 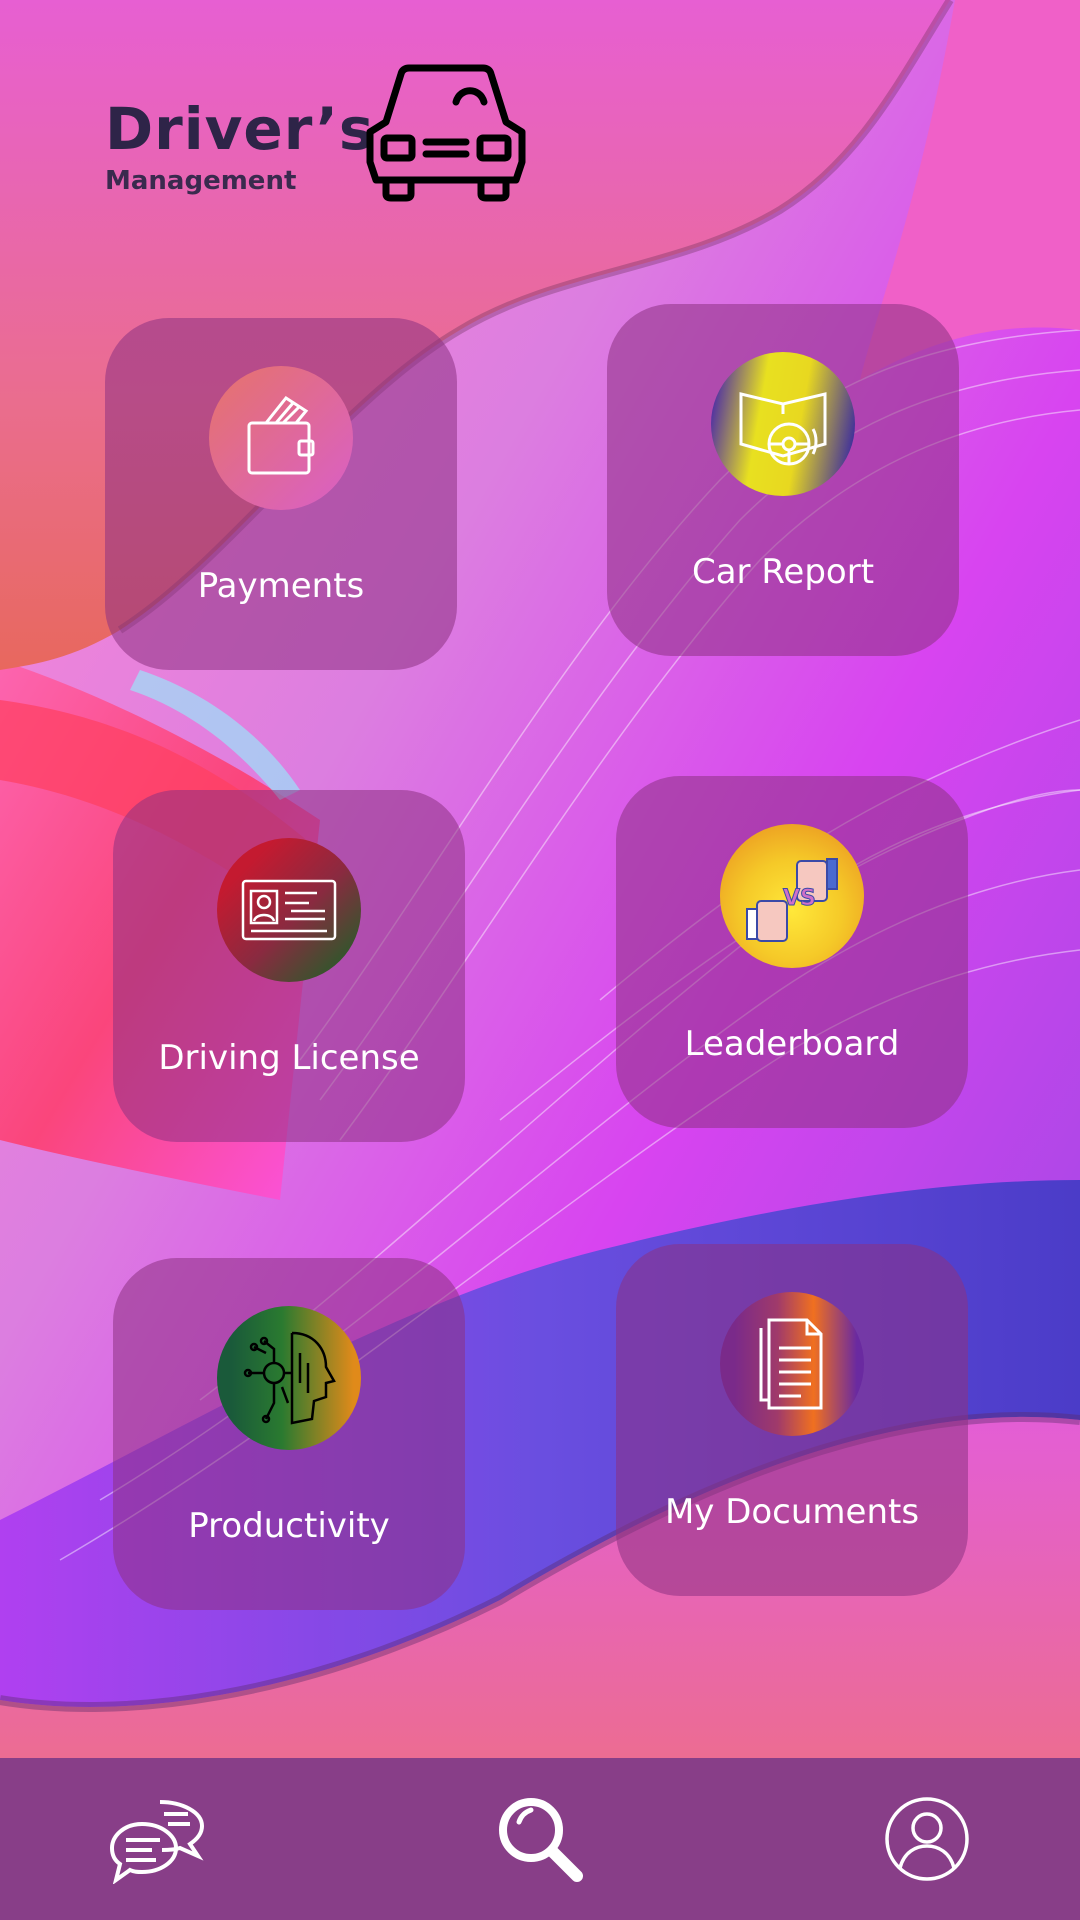 I want to click on app-title: Driver’s, so click(x=240, y=129).